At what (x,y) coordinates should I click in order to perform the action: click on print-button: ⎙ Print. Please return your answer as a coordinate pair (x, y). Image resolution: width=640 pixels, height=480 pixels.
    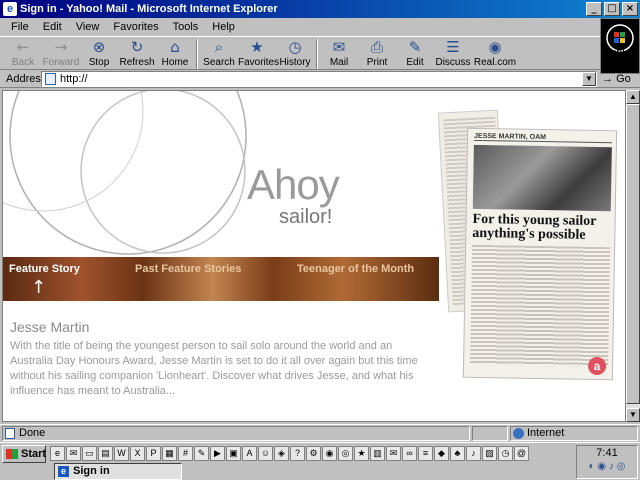
    Looking at the image, I should click on (377, 54).